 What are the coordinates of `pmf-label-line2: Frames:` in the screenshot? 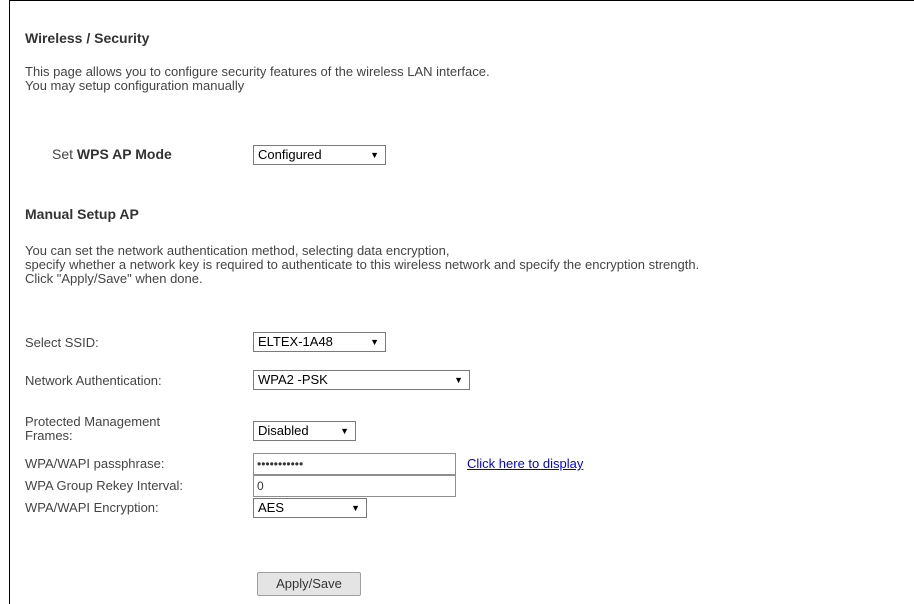 It's located at (49, 435).